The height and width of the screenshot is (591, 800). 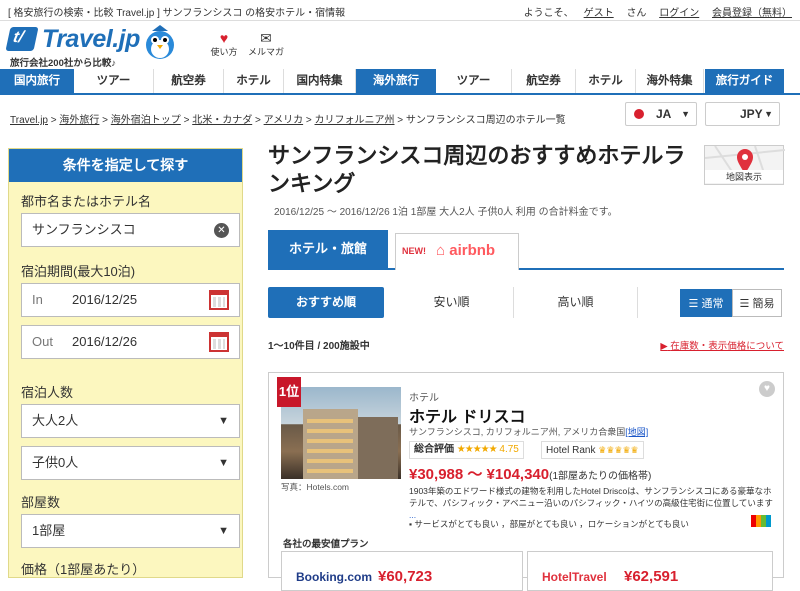 I want to click on howto-button: ♥ 使い方, so click(x=224, y=44).